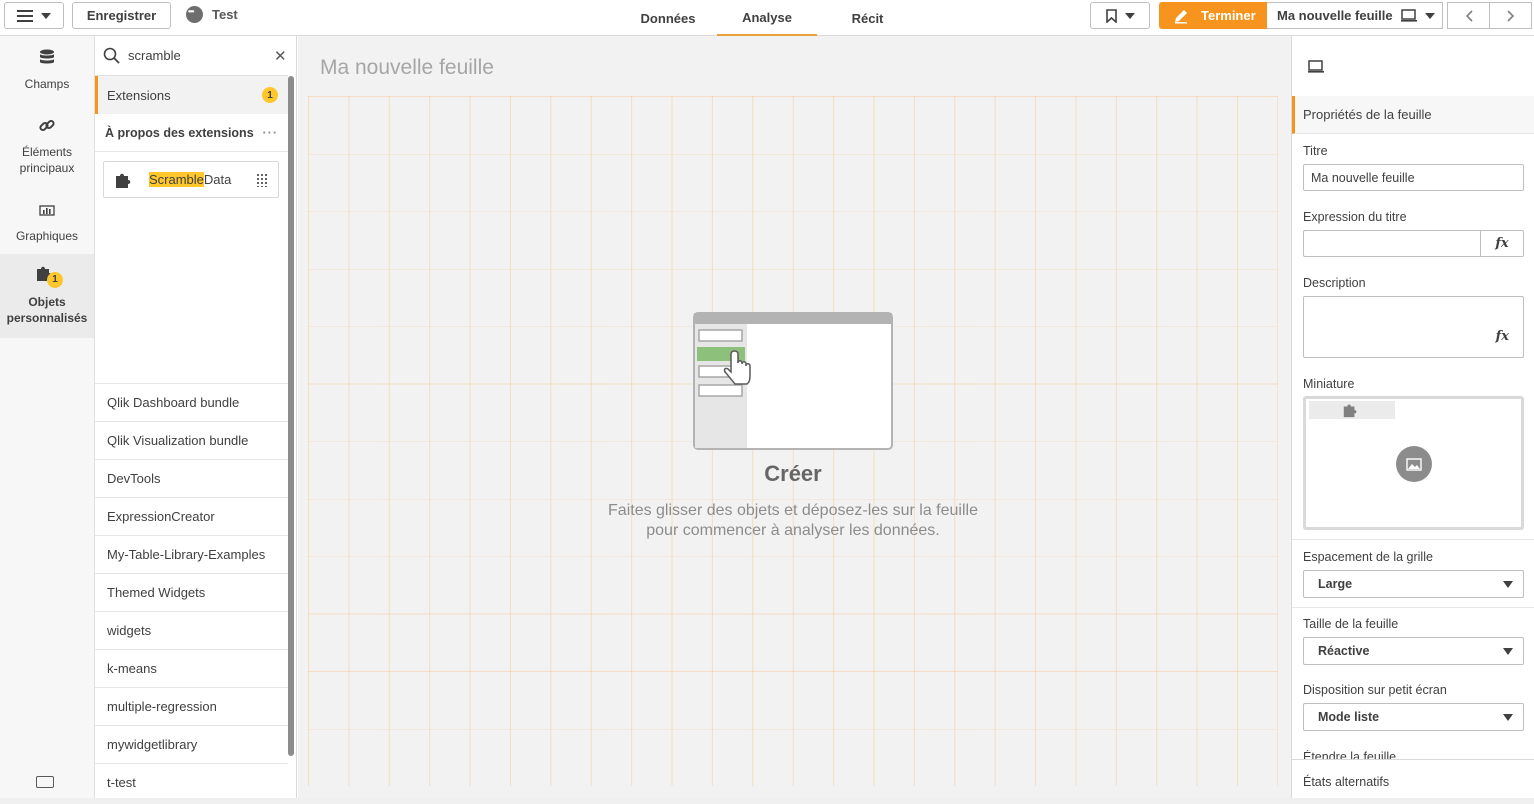  Describe the element at coordinates (1329, 384) in the screenshot. I see `thumbnail-label: Miniature` at that location.